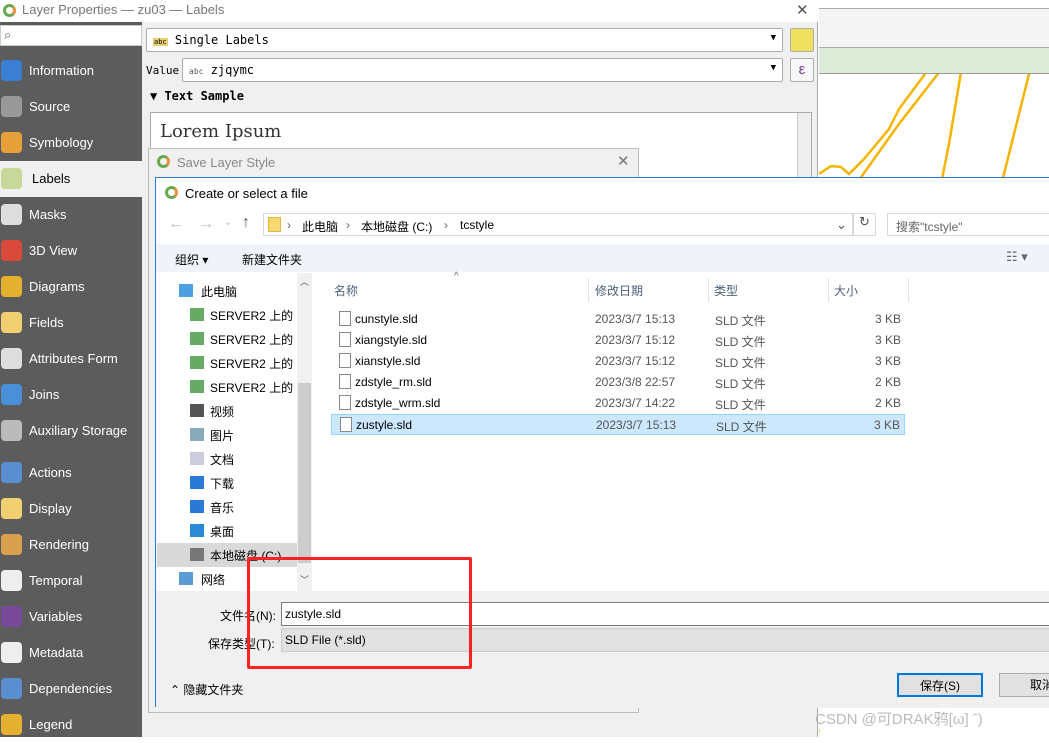 The height and width of the screenshot is (743, 1049). What do you see at coordinates (228, 222) in the screenshot?
I see `recent-dropdown: ⌄` at bounding box center [228, 222].